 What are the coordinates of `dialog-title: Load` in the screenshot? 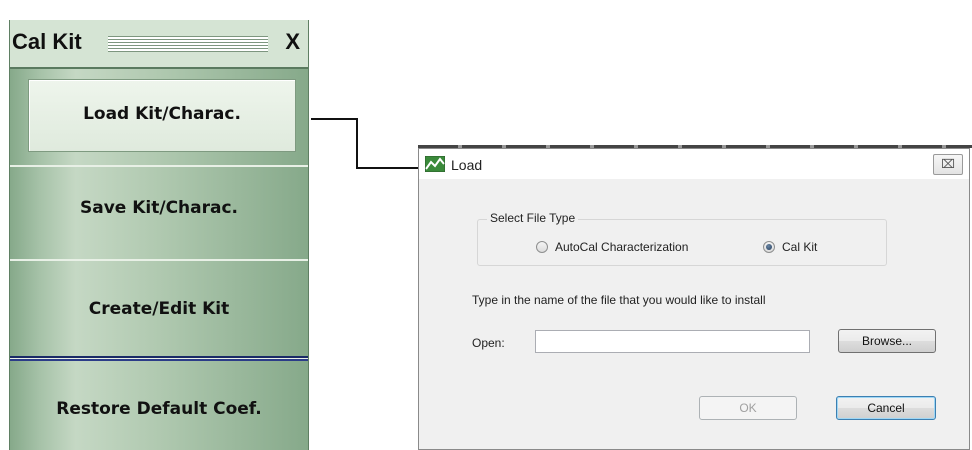 It's located at (467, 165).